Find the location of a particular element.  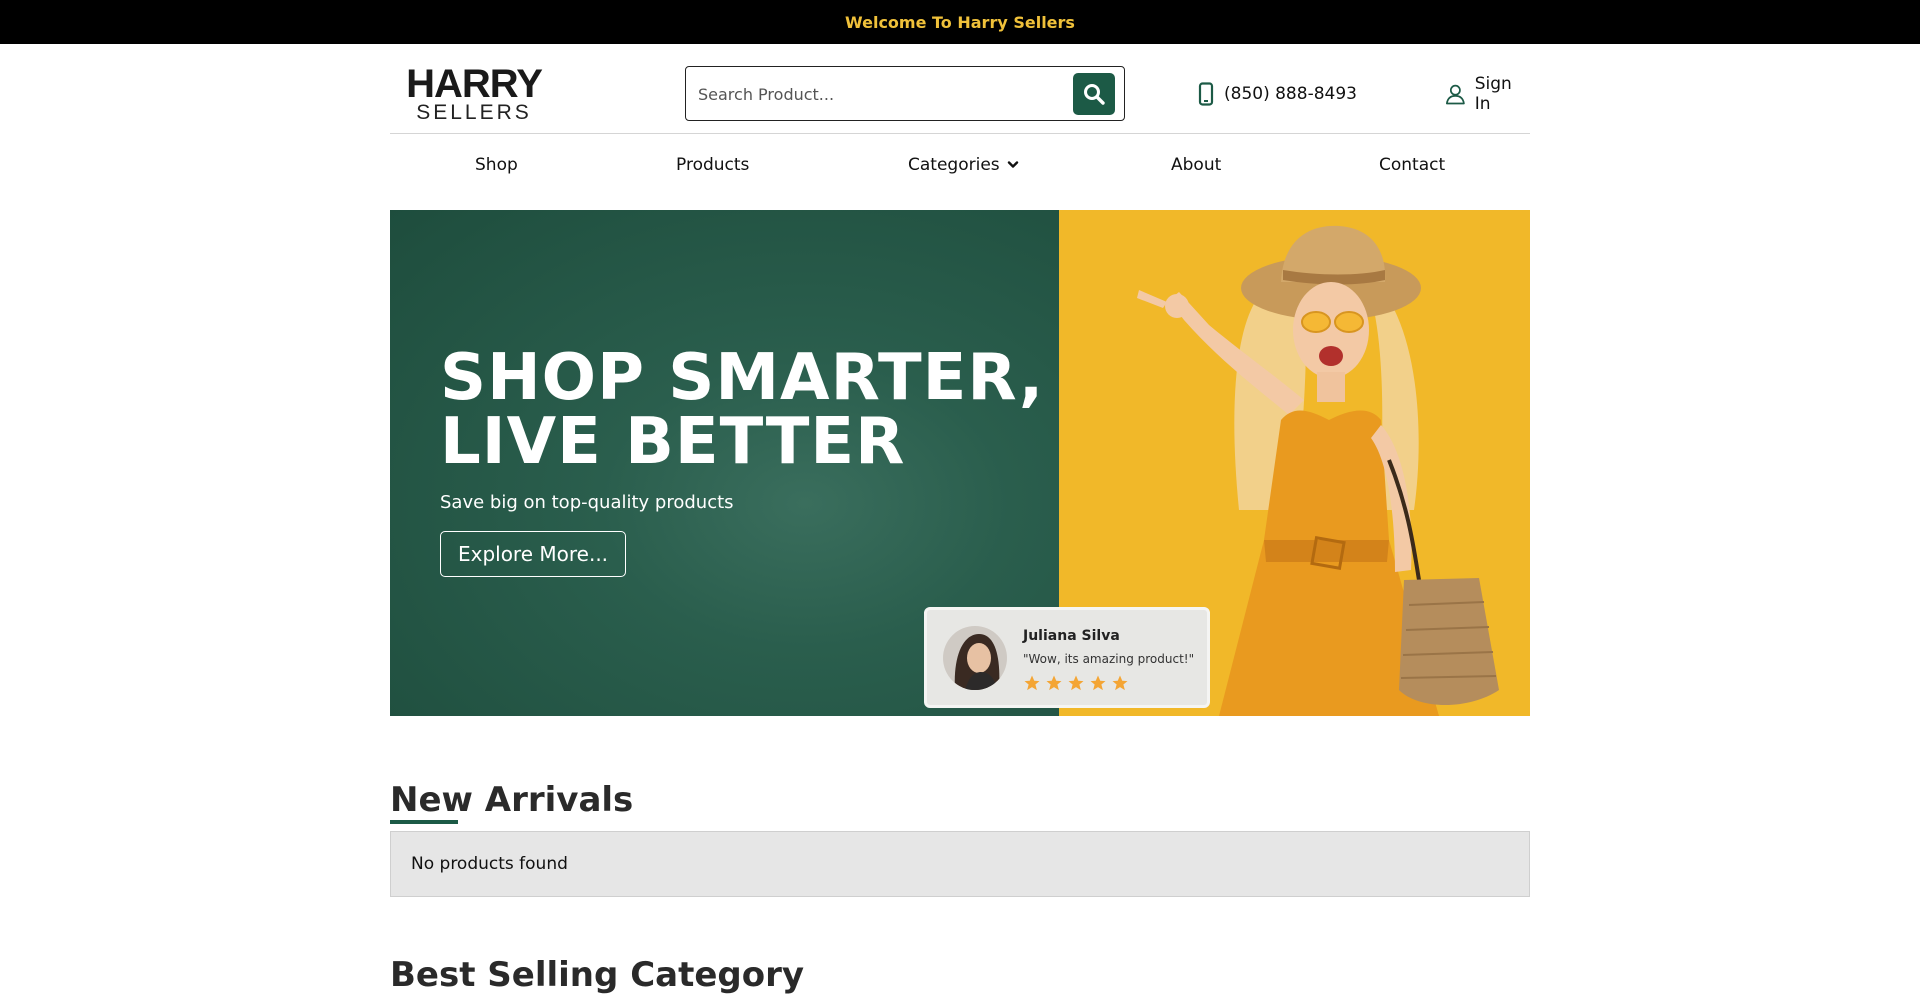

main-nav: Shop Products Categories About Contact is located at coordinates (960, 172).